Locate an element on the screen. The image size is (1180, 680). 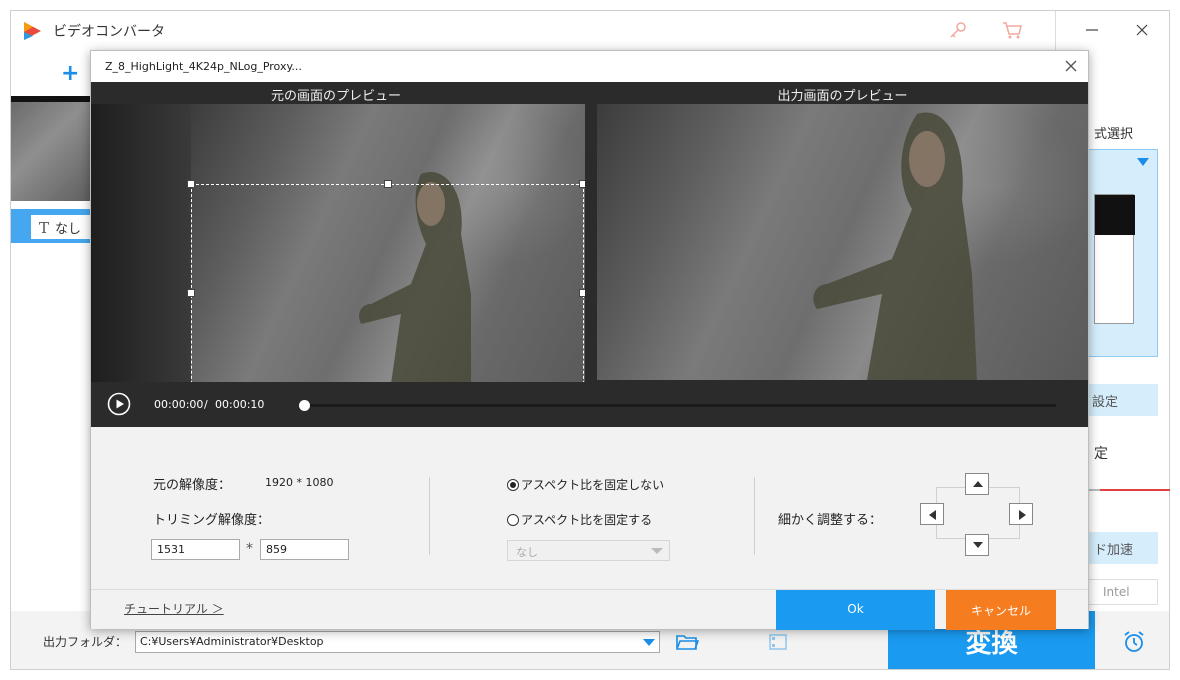
arrow-up-icon is located at coordinates (978, 484).